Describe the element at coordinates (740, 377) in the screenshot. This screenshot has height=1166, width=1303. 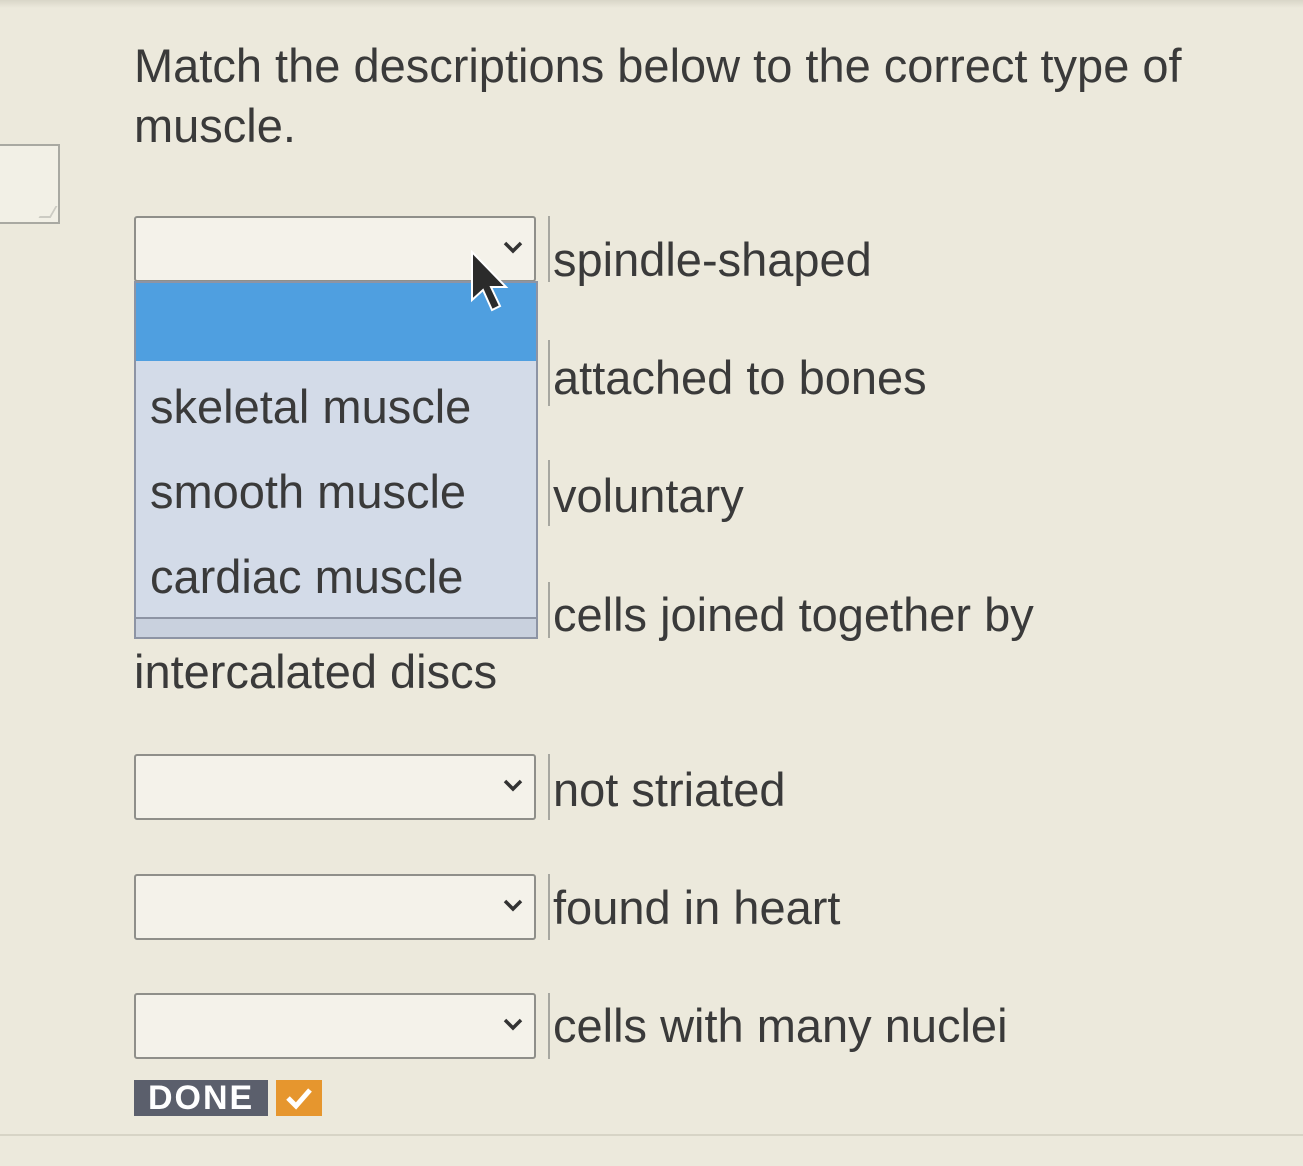
I see `description-row-2: attached to bones` at that location.